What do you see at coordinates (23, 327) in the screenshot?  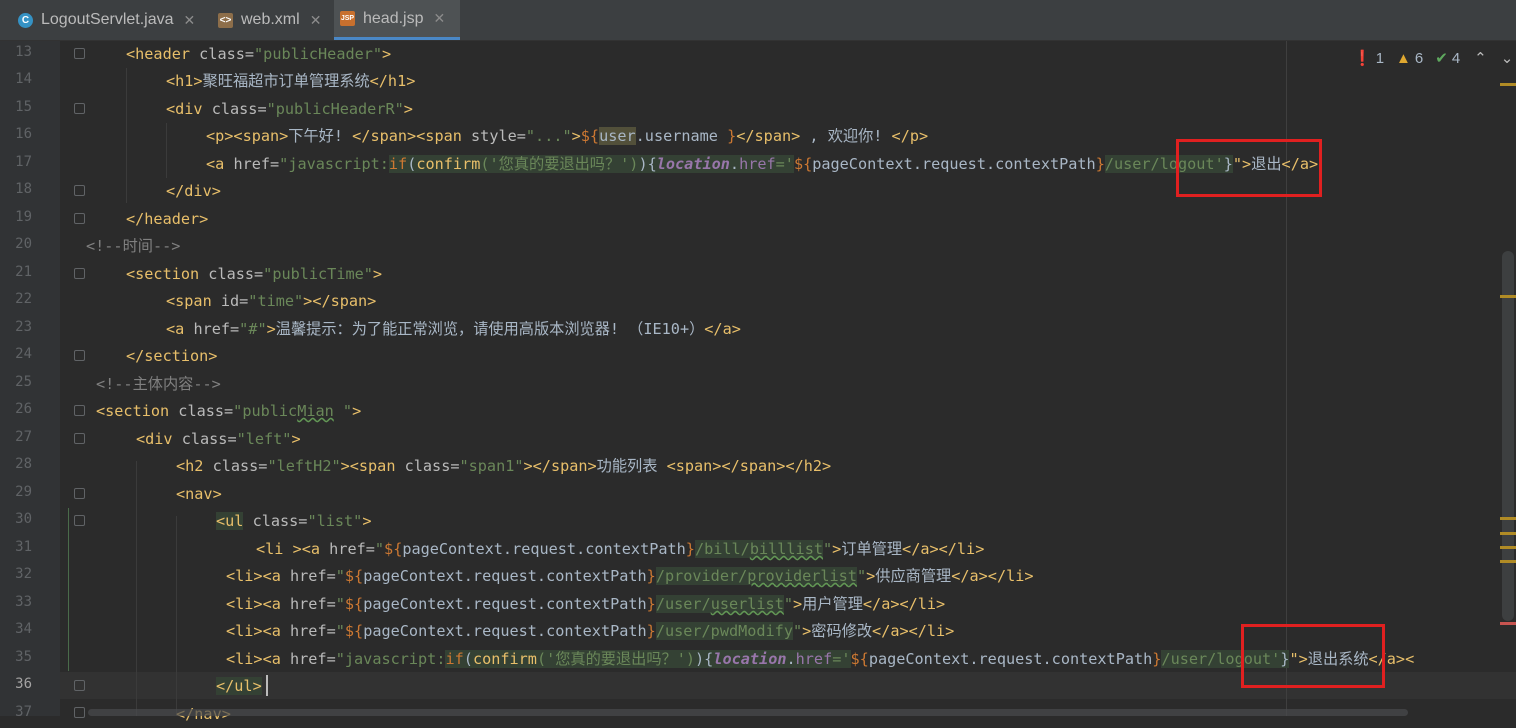 I see `line-number: 23` at bounding box center [23, 327].